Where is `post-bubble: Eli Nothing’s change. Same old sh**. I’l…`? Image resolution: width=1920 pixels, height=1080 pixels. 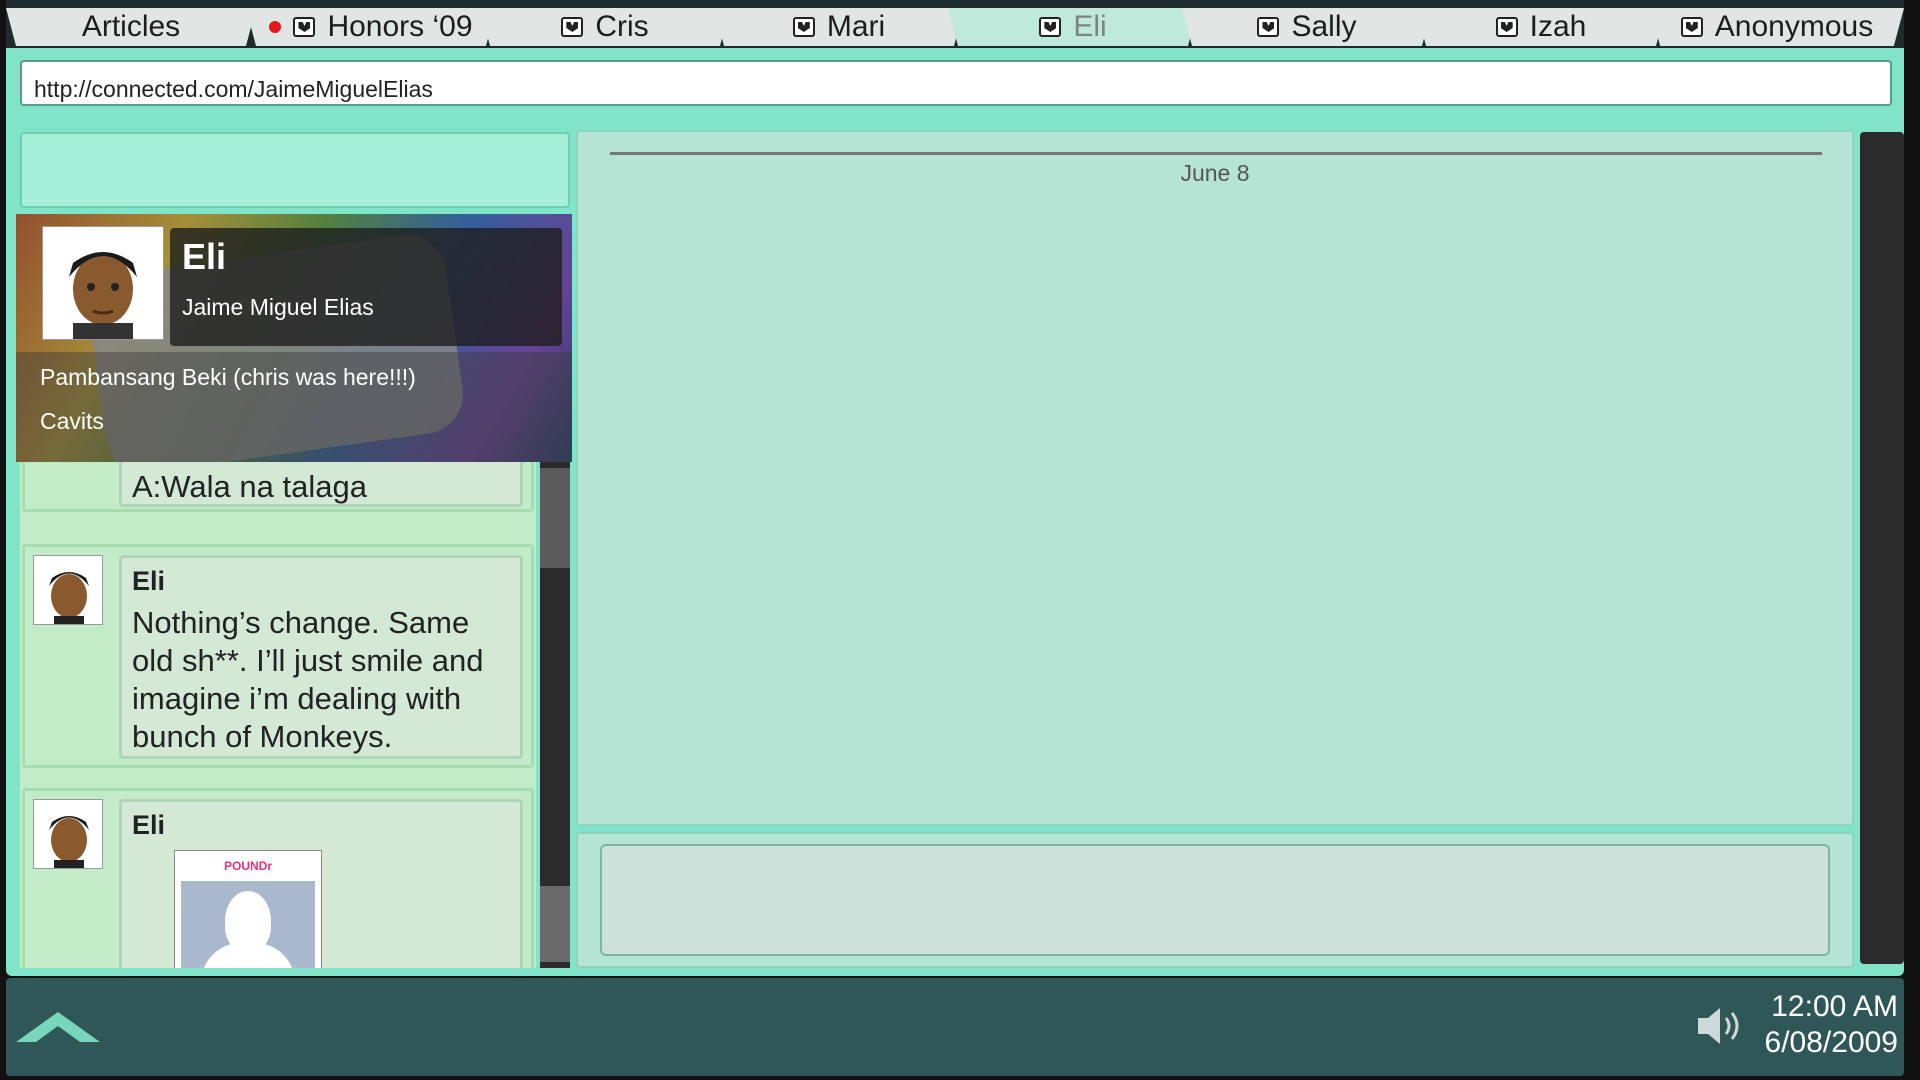 post-bubble: Eli Nothing’s change. Same old sh**. I’l… is located at coordinates (321, 657).